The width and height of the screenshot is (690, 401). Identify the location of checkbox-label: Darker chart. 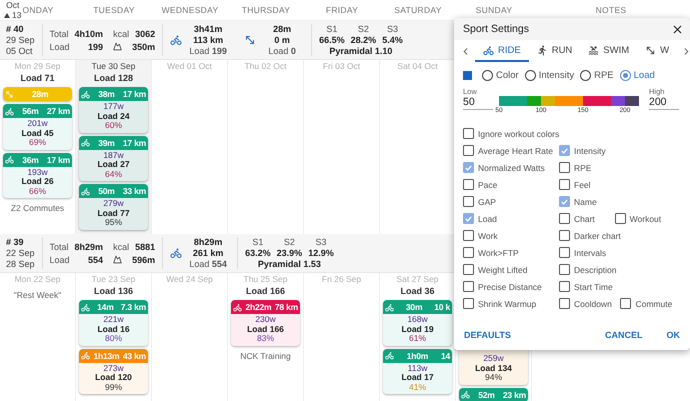
(597, 235).